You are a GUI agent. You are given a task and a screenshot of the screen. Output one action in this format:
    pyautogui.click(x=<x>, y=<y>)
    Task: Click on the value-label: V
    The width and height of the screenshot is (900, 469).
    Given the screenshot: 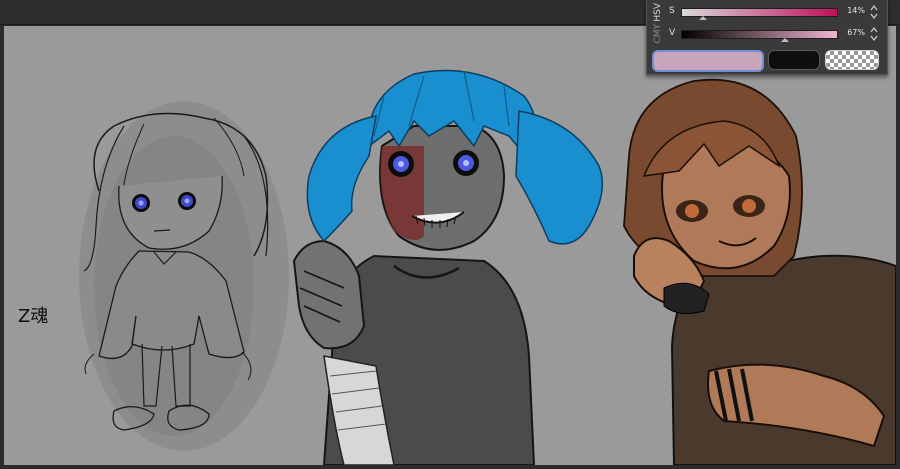 What is the action you would take?
    pyautogui.click(x=672, y=33)
    